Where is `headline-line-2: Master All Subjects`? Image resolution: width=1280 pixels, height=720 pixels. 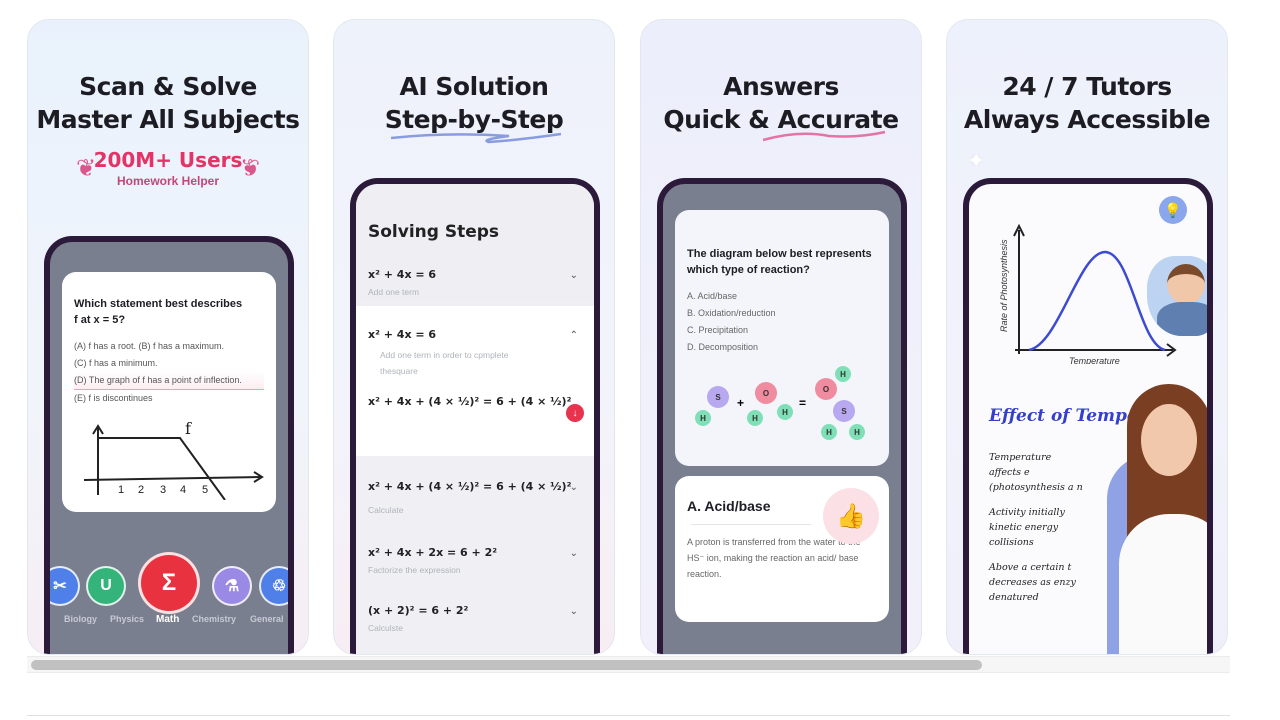 headline-line-2: Master All Subjects is located at coordinates (168, 119).